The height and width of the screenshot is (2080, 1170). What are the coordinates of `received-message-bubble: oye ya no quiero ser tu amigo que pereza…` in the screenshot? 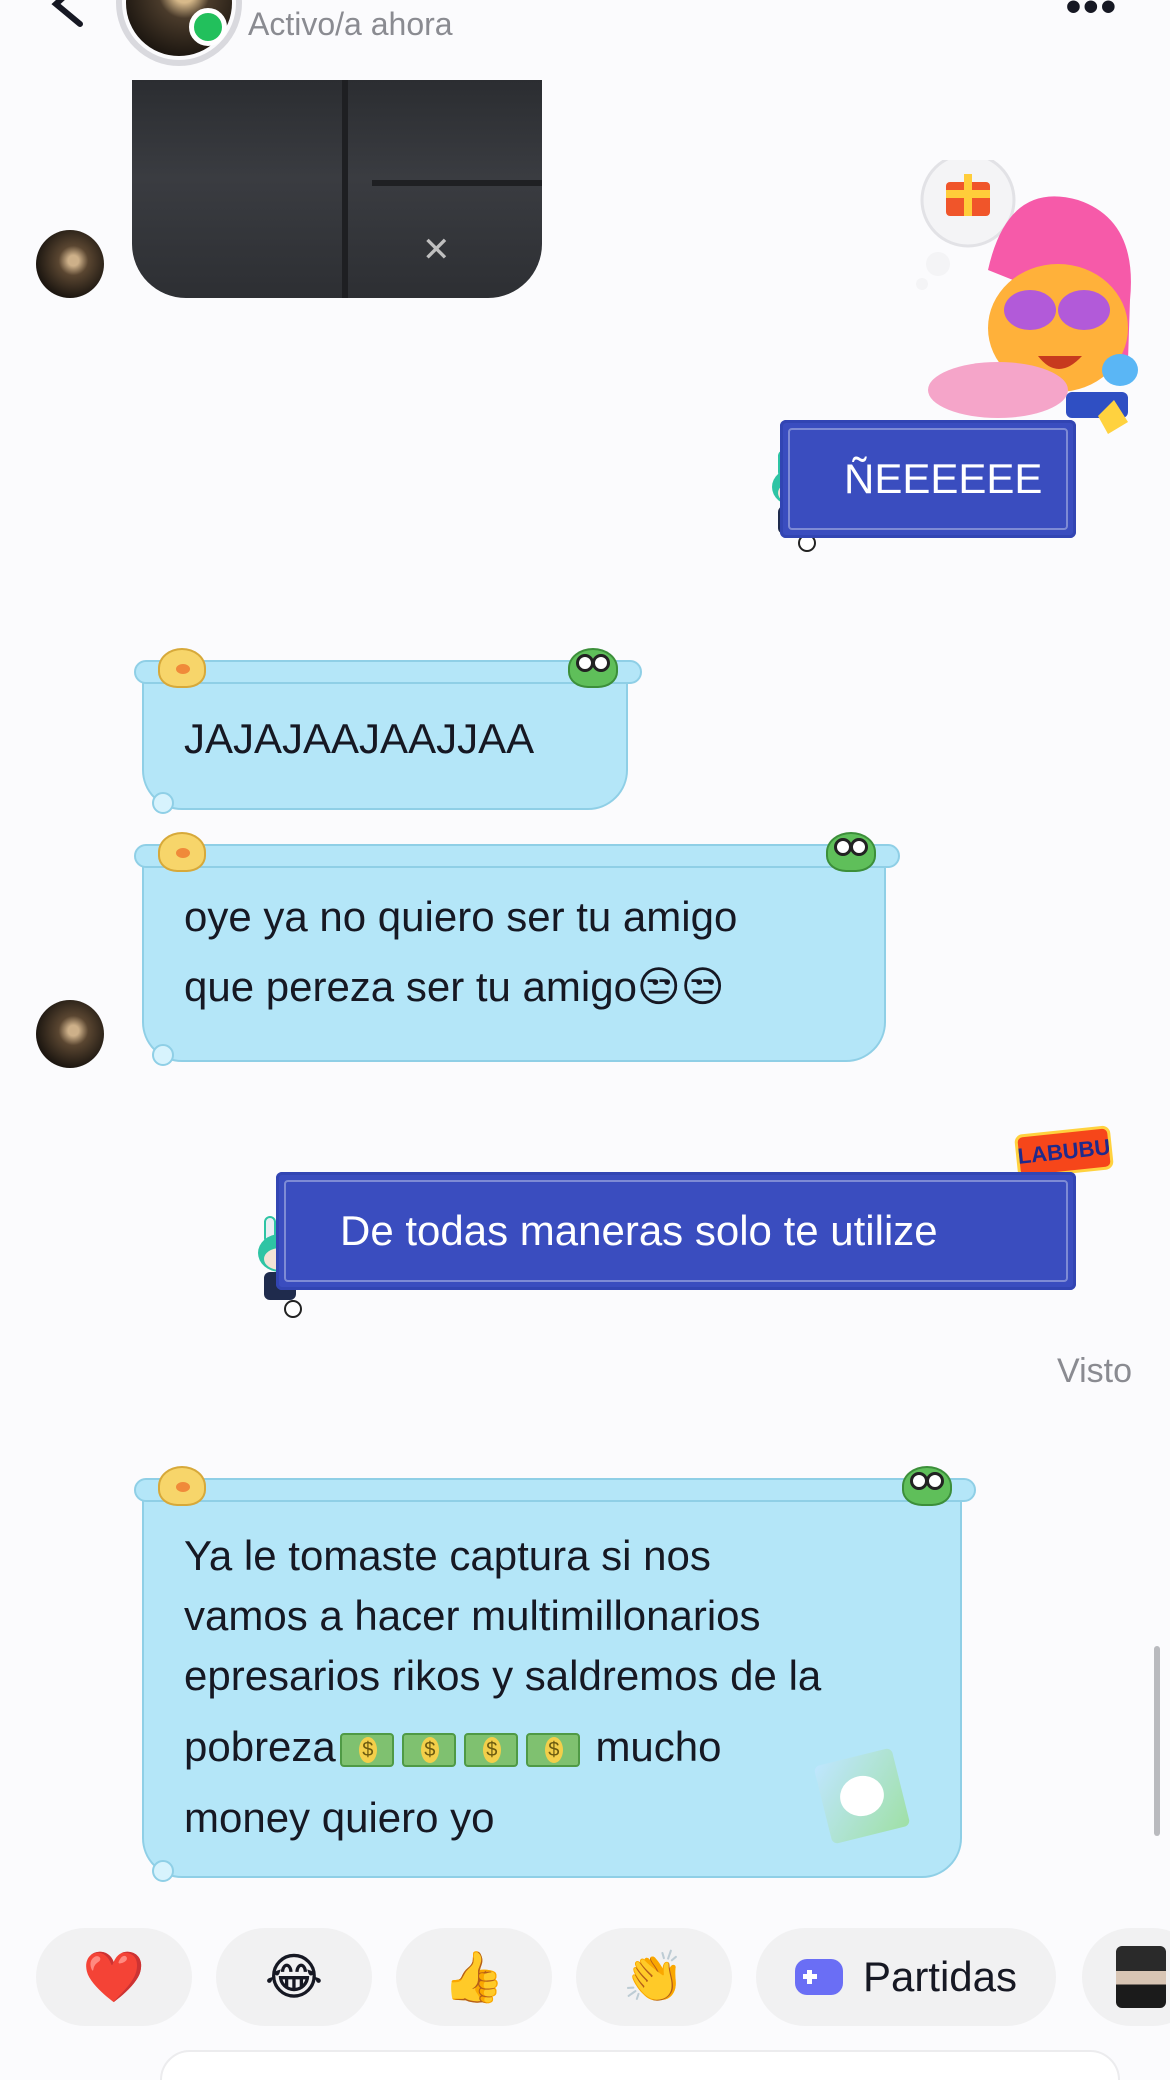 It's located at (517, 949).